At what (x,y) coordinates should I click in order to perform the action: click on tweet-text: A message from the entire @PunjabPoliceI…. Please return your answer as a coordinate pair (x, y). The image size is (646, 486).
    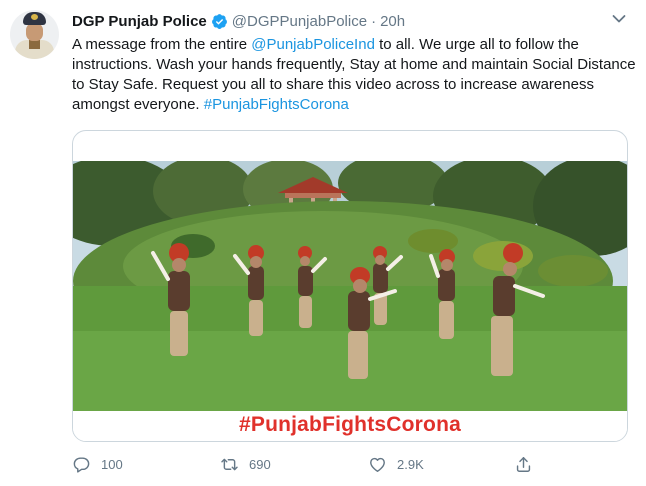
    Looking at the image, I should click on (354, 75).